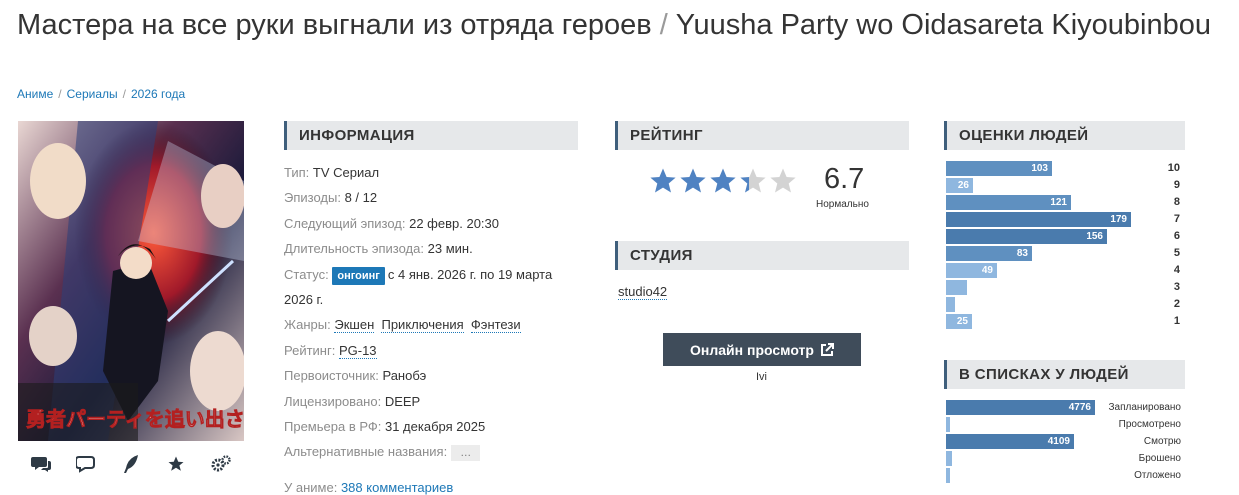 Image resolution: width=1239 pixels, height=495 pixels. Describe the element at coordinates (434, 172) in the screenshot. I see `info-type: Тип: TV Сериал` at that location.